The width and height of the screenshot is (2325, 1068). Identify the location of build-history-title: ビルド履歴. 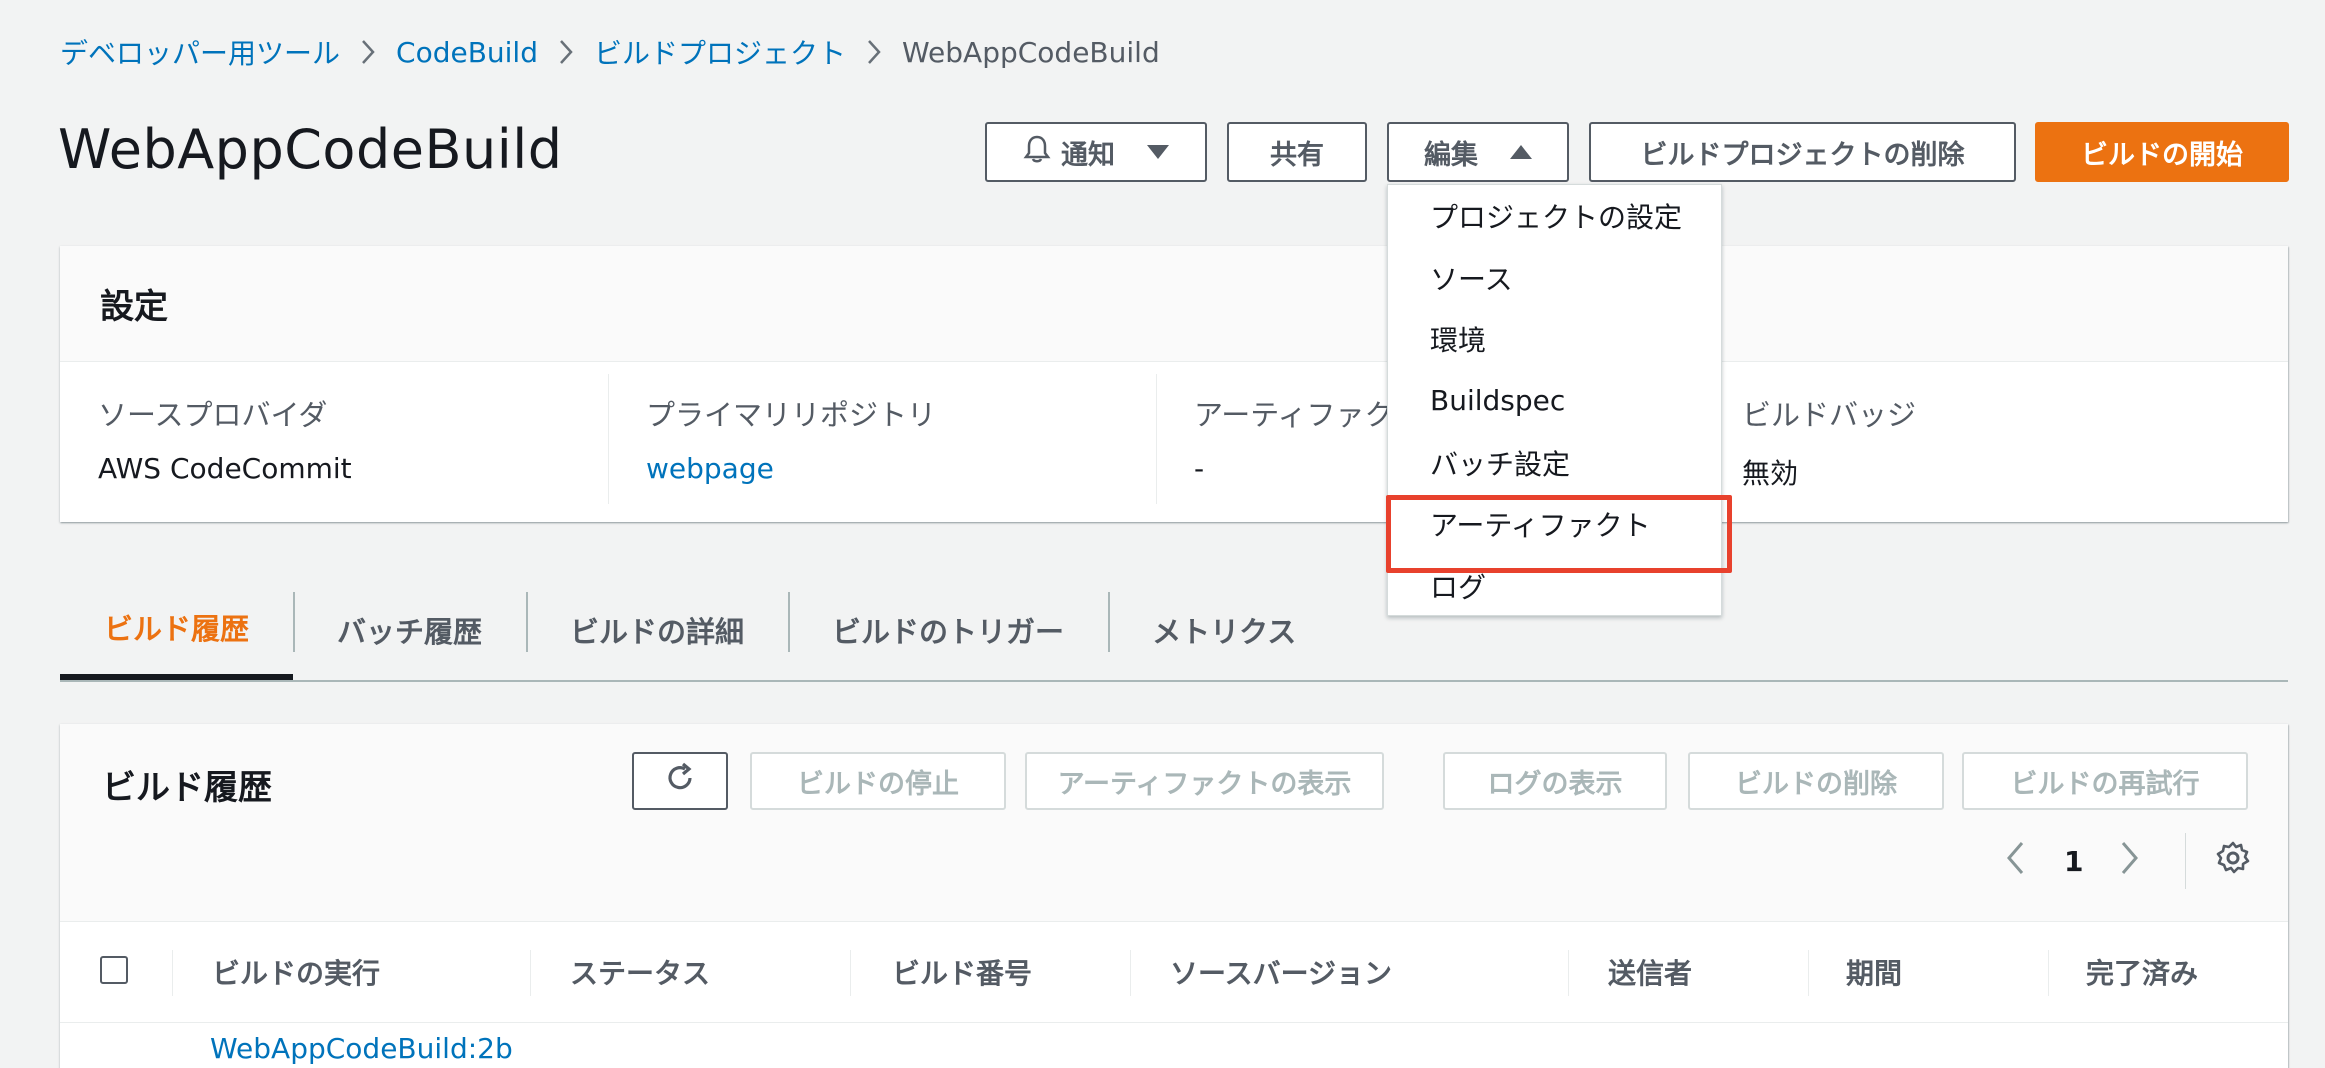
(187, 788).